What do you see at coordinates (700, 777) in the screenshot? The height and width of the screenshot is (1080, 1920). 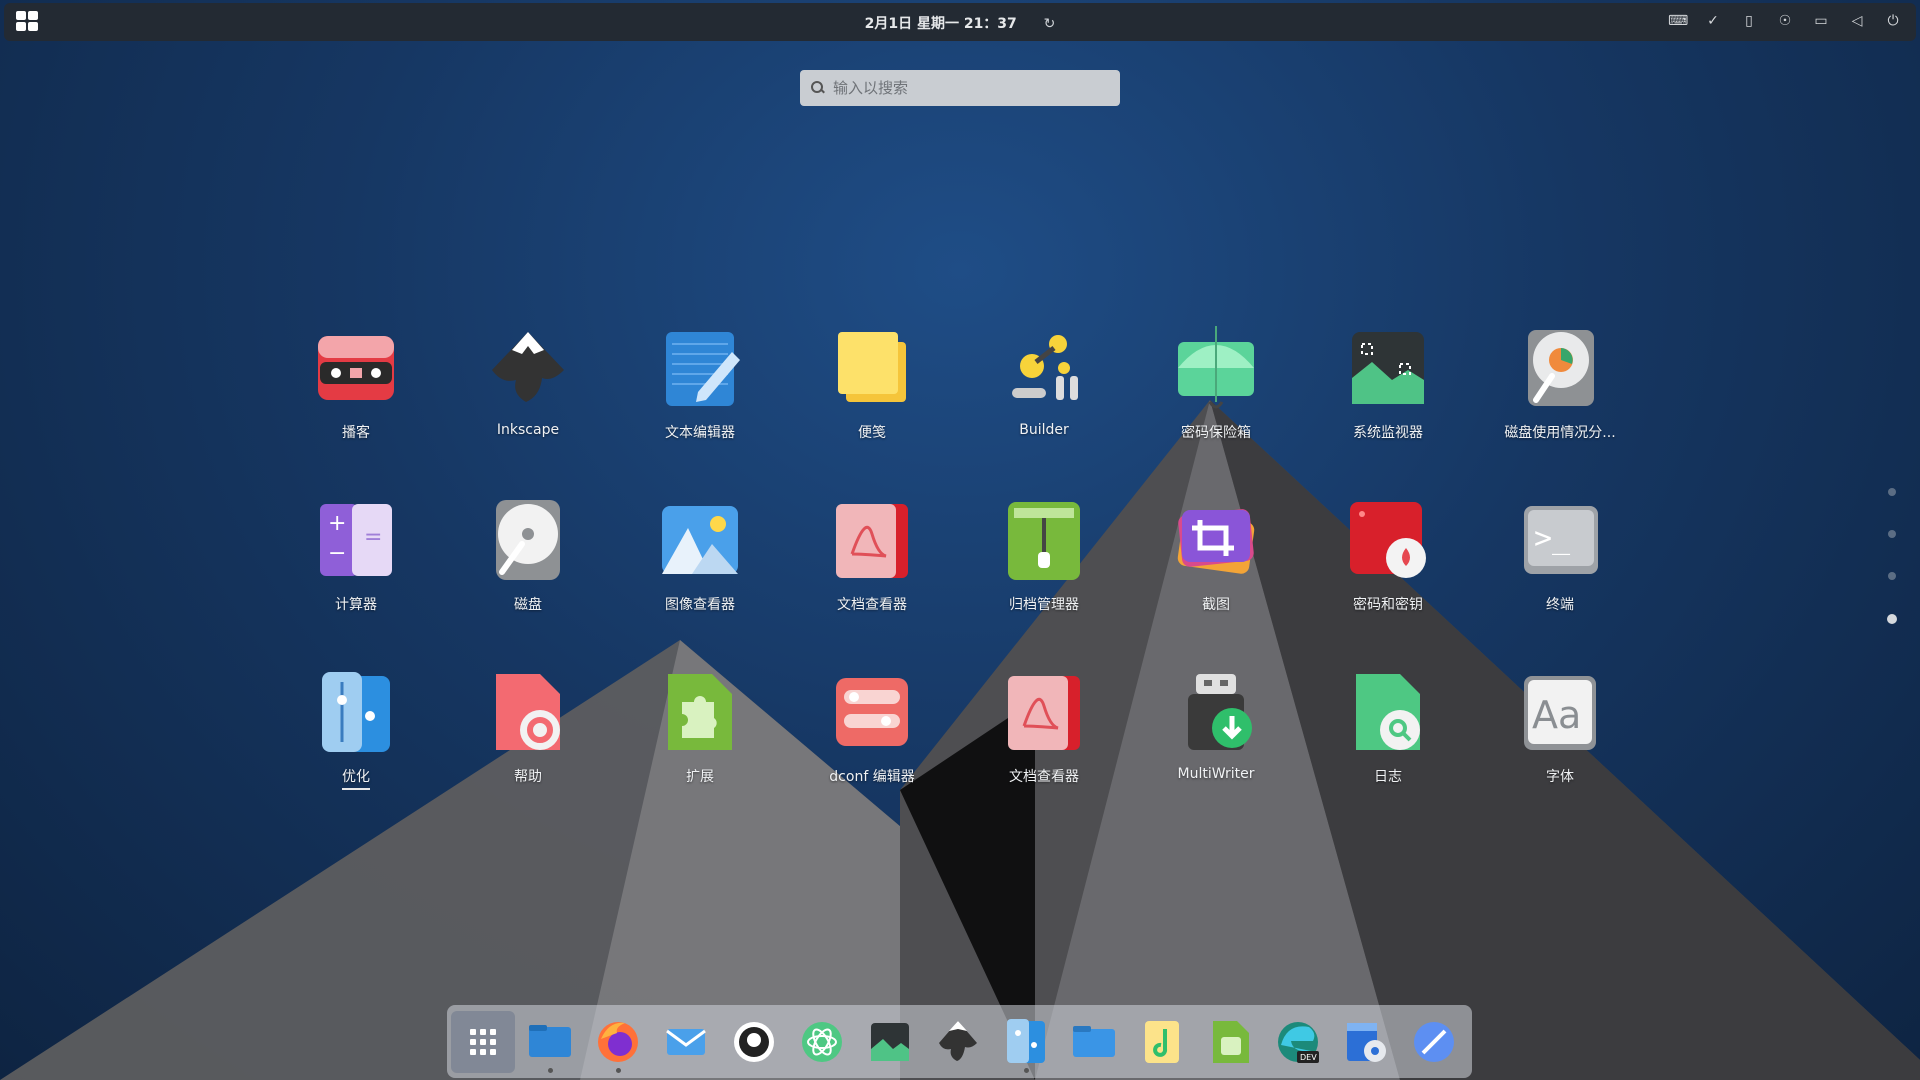 I see `app-label: 扩展` at bounding box center [700, 777].